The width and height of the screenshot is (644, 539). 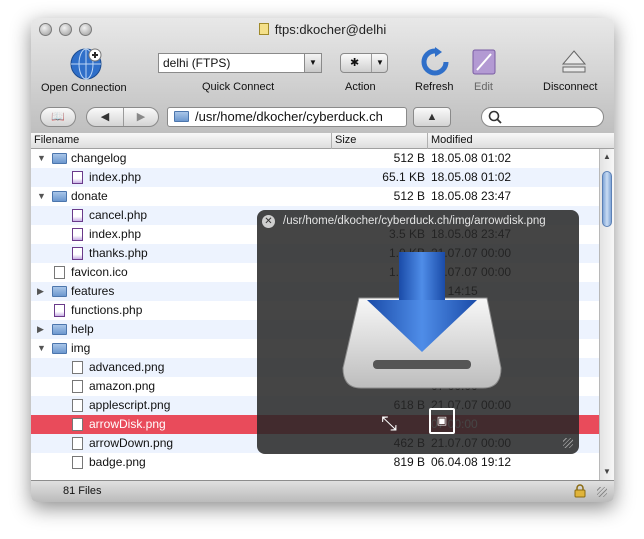 I want to click on file-size: 819 B, so click(x=409, y=462).